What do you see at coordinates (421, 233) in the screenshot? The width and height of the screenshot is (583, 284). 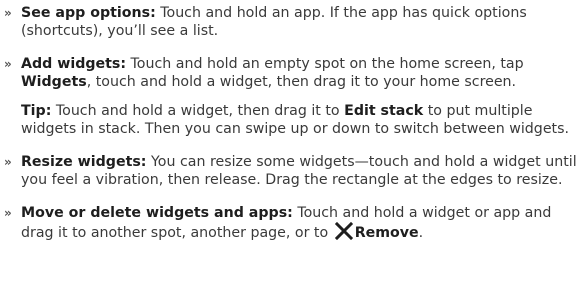 I see `item-end: .` at bounding box center [421, 233].